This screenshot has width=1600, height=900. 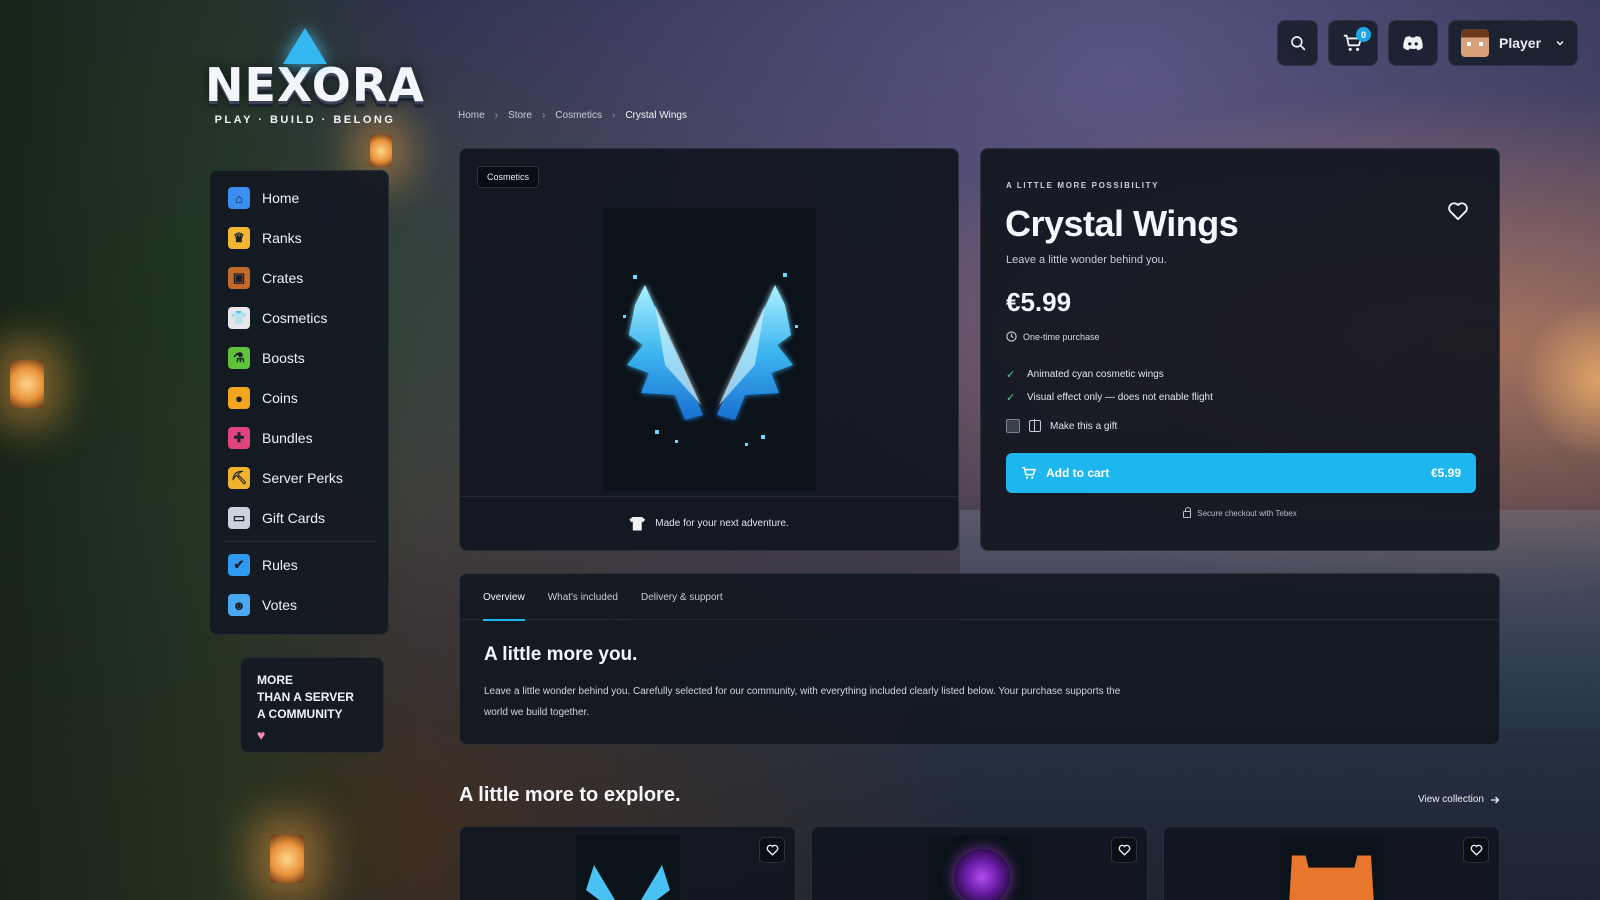 I want to click on brand-logo: NEXORA PLAY · BUILD · BELONG, so click(x=314, y=77).